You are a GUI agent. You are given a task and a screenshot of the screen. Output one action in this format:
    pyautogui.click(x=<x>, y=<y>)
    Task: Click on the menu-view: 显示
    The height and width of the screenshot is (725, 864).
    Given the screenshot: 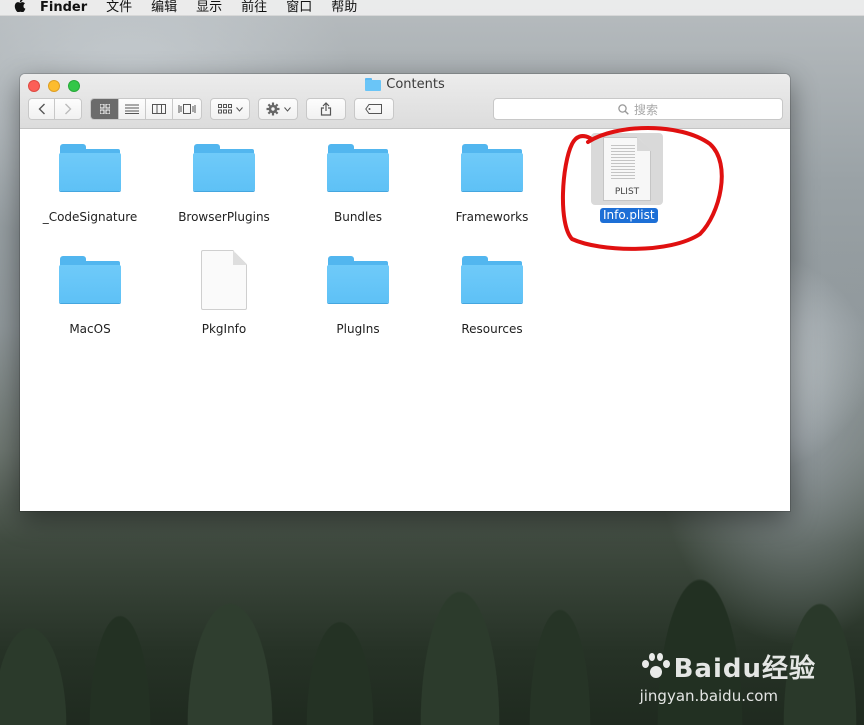 What is the action you would take?
    pyautogui.click(x=209, y=8)
    